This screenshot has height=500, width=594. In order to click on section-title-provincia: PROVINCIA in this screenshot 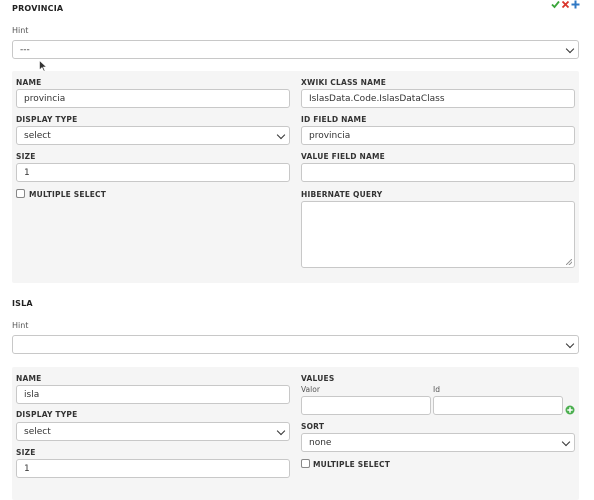, I will do `click(38, 8)`.